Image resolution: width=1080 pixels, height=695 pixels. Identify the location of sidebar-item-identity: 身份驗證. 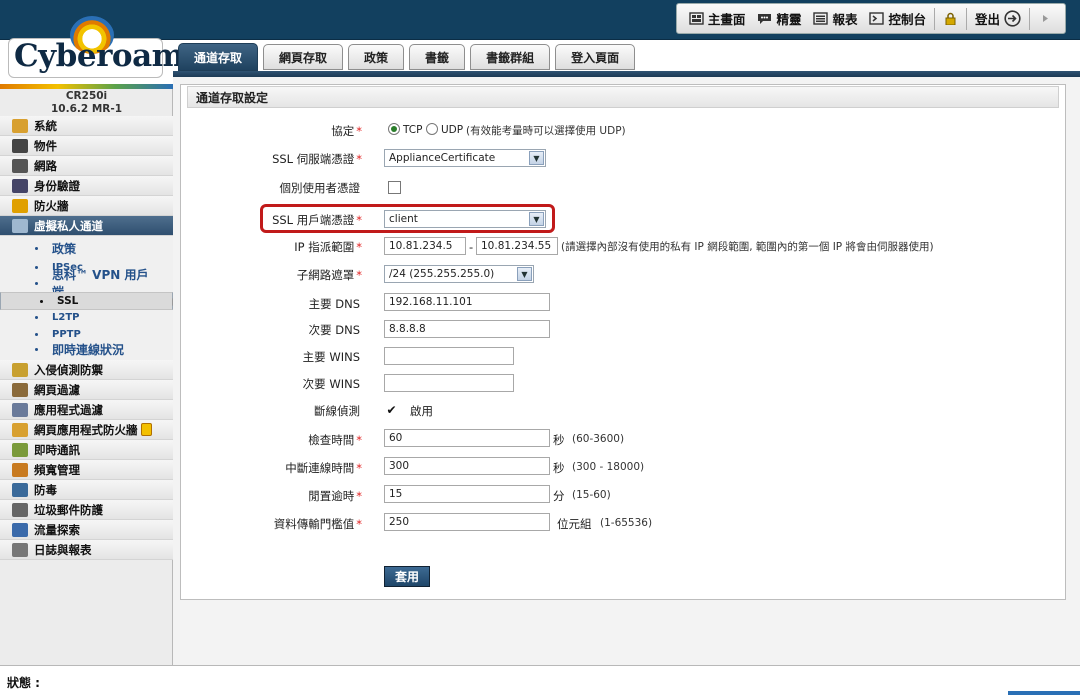
(86, 186).